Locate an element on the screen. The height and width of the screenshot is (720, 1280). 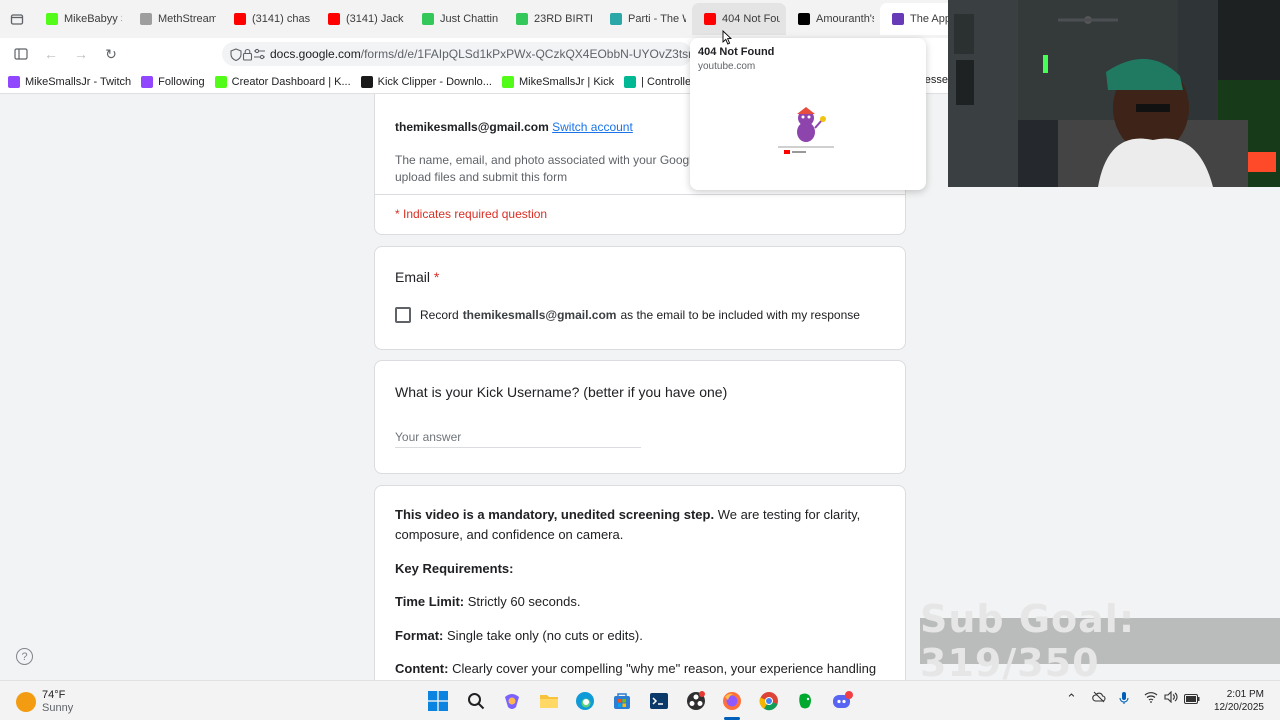
youtube-icon is located at coordinates (710, 19).